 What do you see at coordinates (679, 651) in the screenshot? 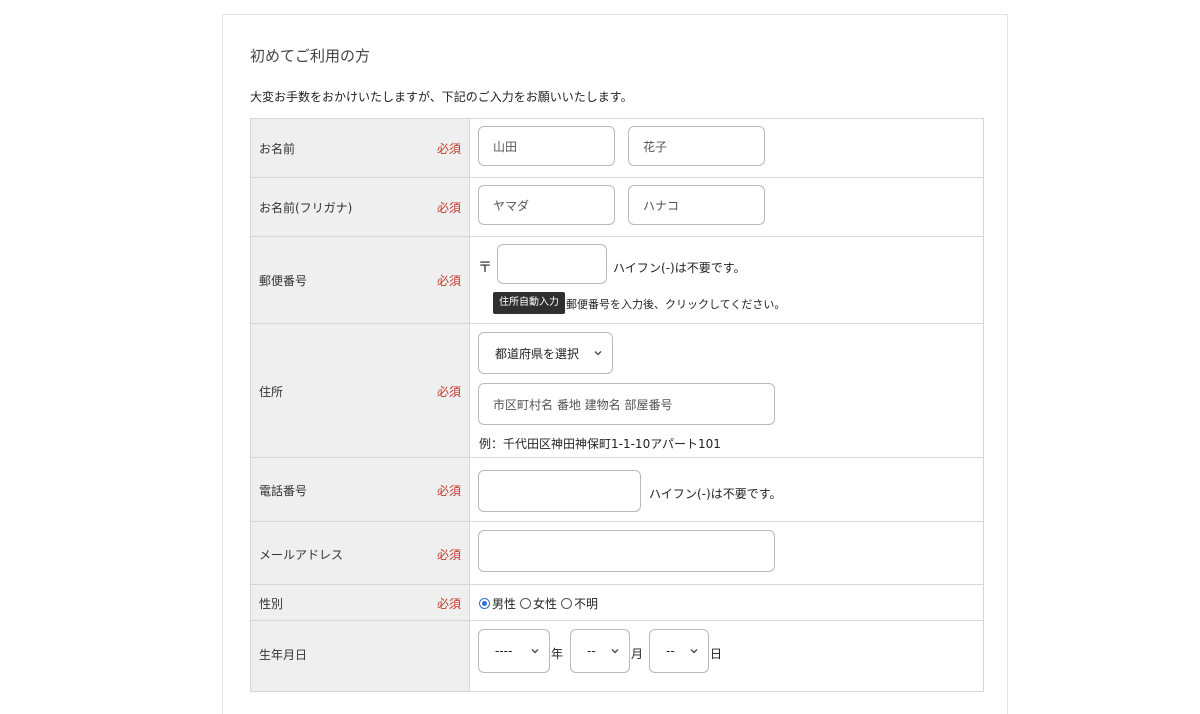
I see `birth-day-select: --` at bounding box center [679, 651].